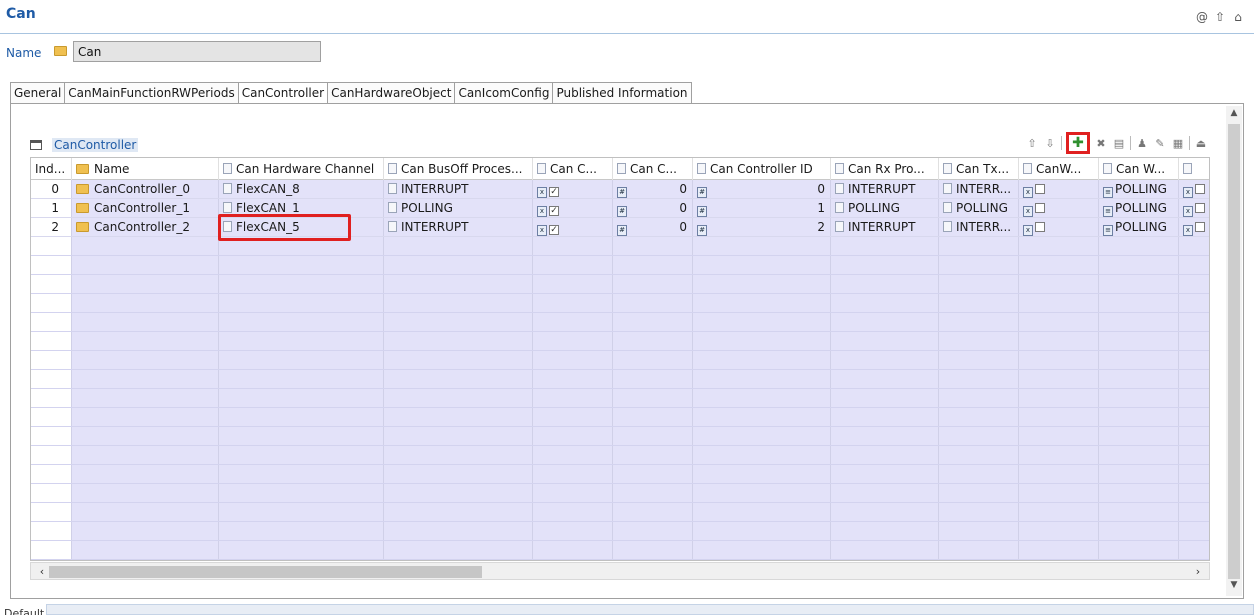  I want to click on tab-general: General, so click(37, 93).